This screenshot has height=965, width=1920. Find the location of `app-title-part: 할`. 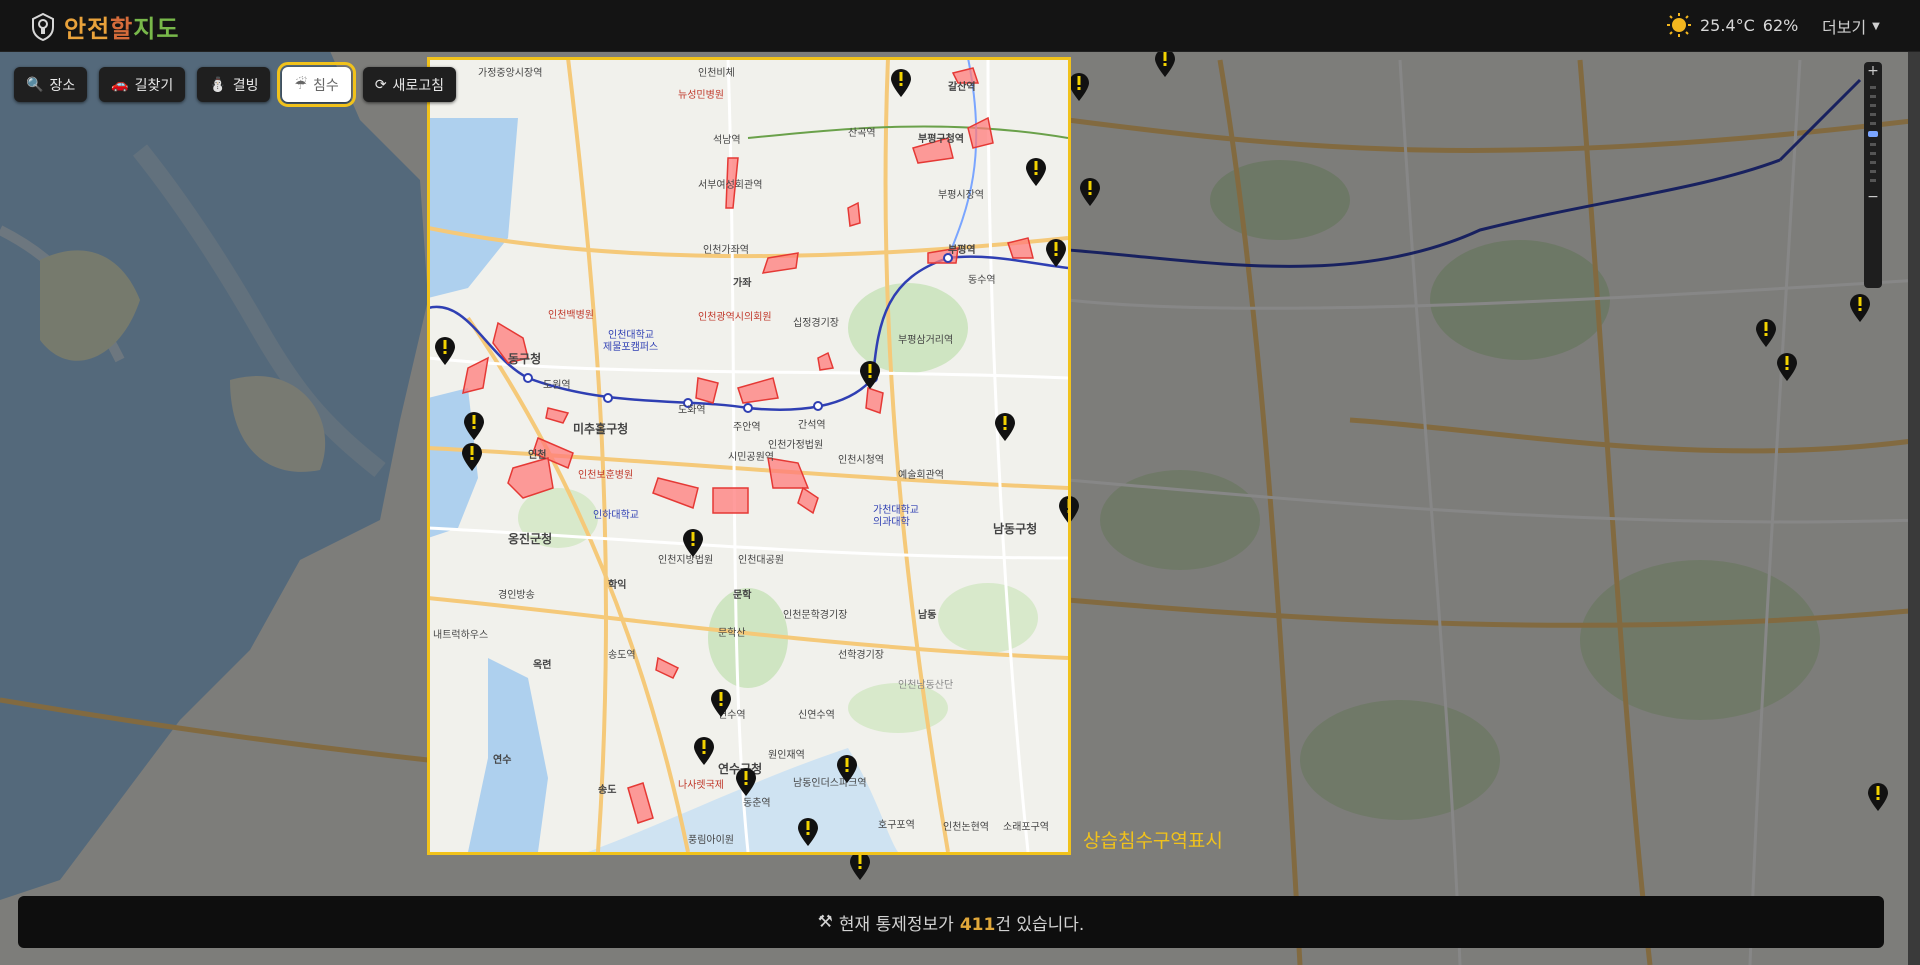

app-title-part: 할 is located at coordinates (122, 29).